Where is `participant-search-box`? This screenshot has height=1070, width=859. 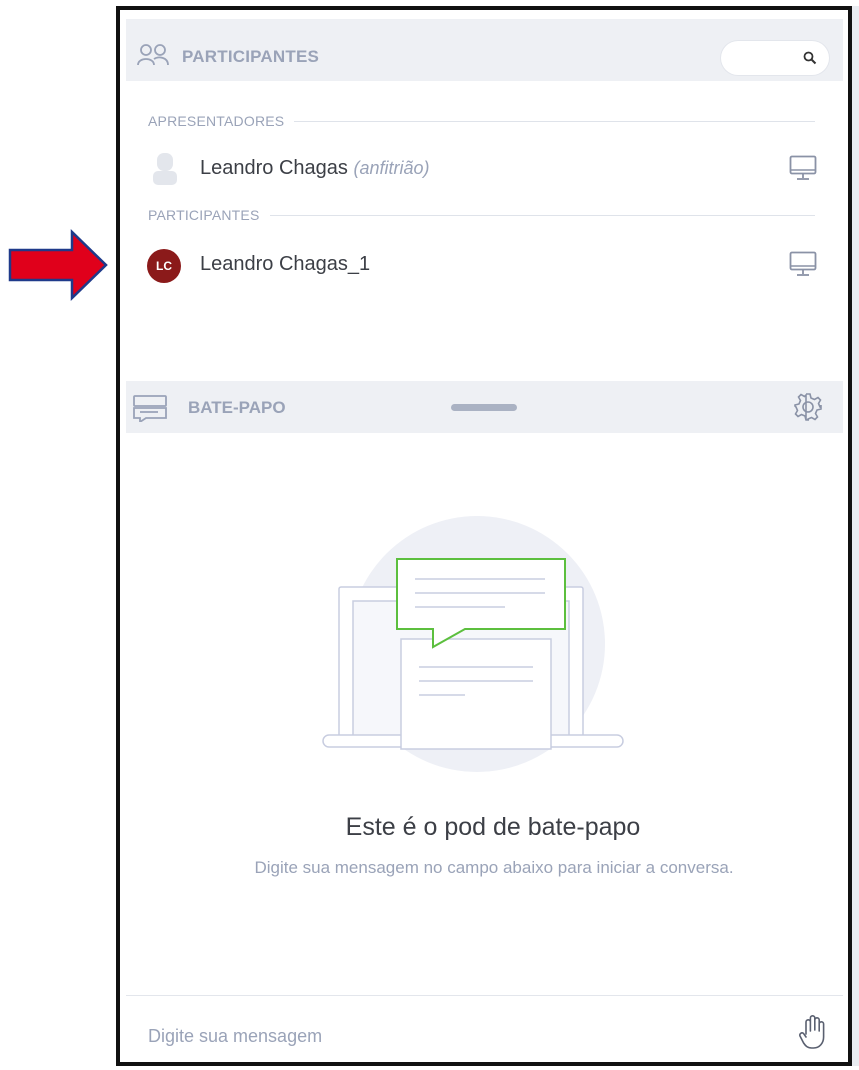
participant-search-box is located at coordinates (775, 58).